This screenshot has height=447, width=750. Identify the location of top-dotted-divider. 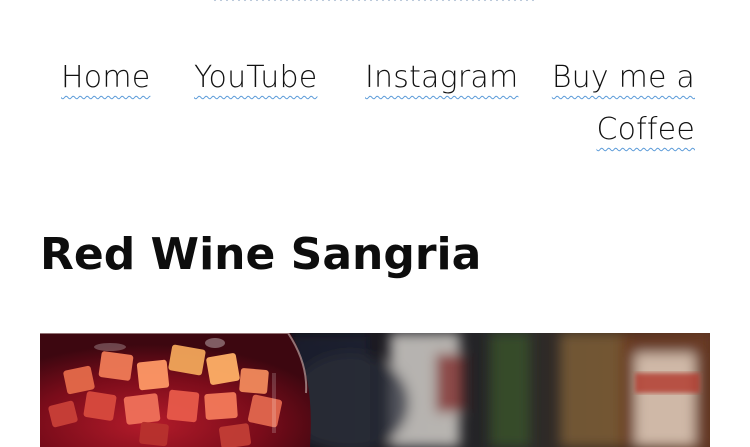
(373, 1).